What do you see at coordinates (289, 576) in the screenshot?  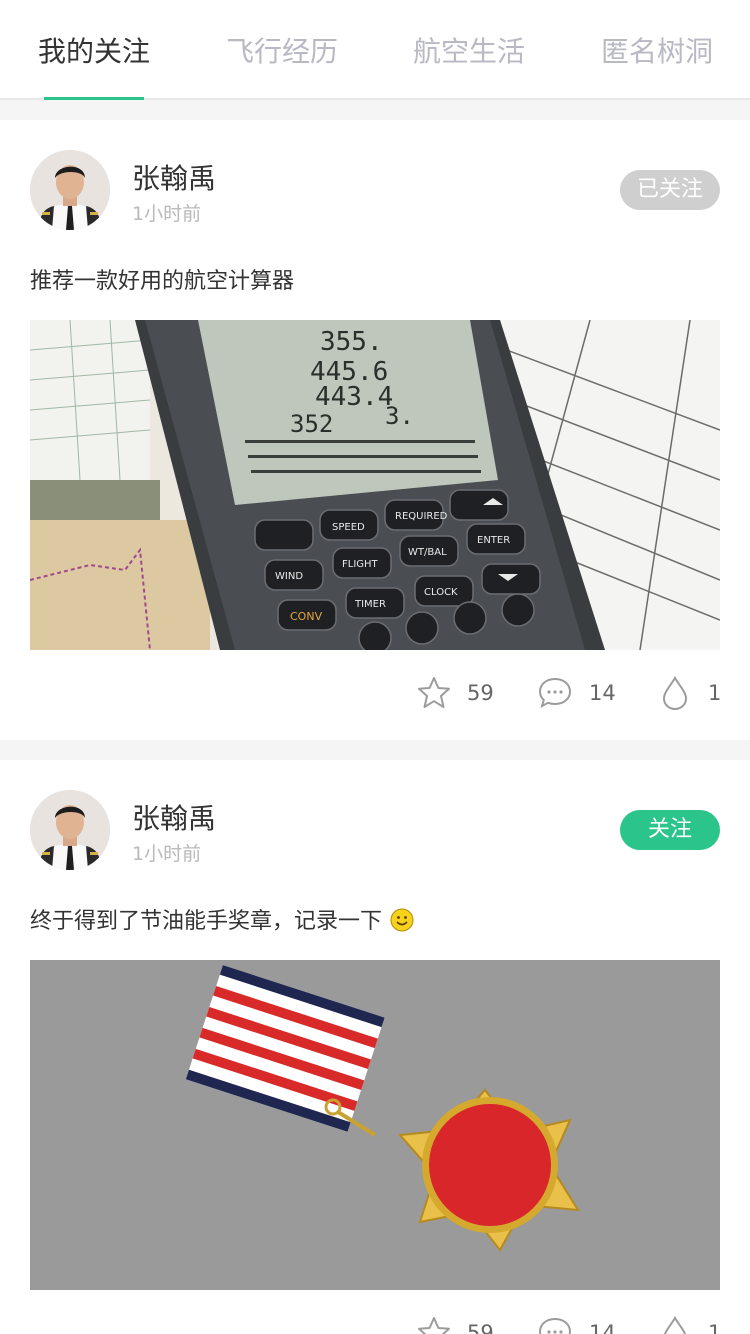 I see `svg-text: WIND` at bounding box center [289, 576].